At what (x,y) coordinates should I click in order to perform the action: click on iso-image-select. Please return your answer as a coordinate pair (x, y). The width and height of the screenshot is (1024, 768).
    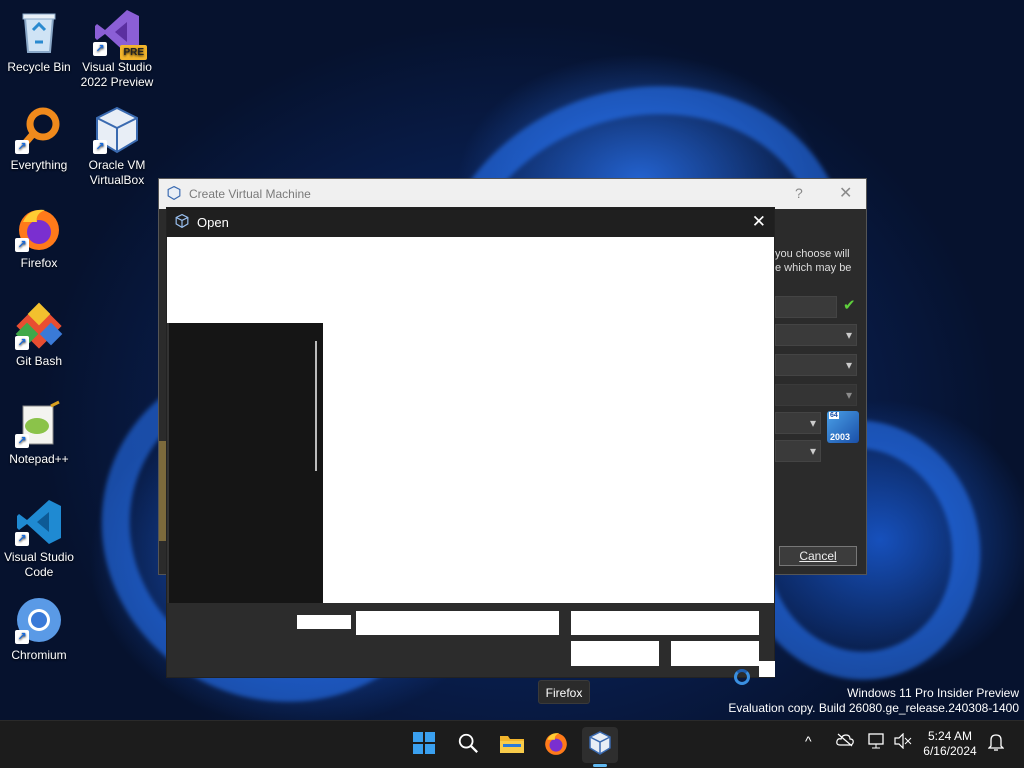
    Looking at the image, I should click on (816, 365).